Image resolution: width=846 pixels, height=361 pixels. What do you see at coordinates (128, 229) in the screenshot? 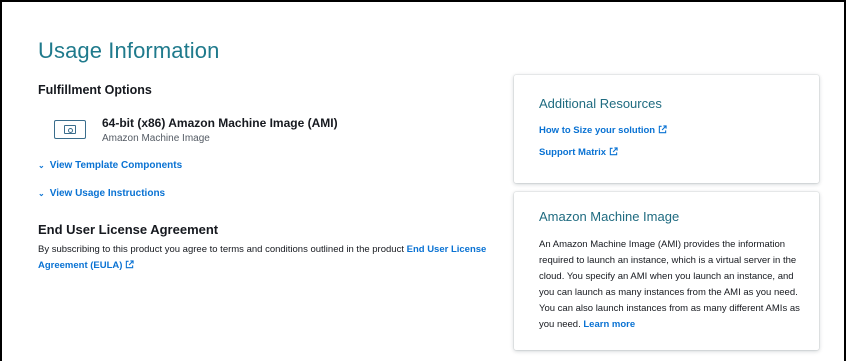
I see `eula-heading: End User License Agreement` at bounding box center [128, 229].